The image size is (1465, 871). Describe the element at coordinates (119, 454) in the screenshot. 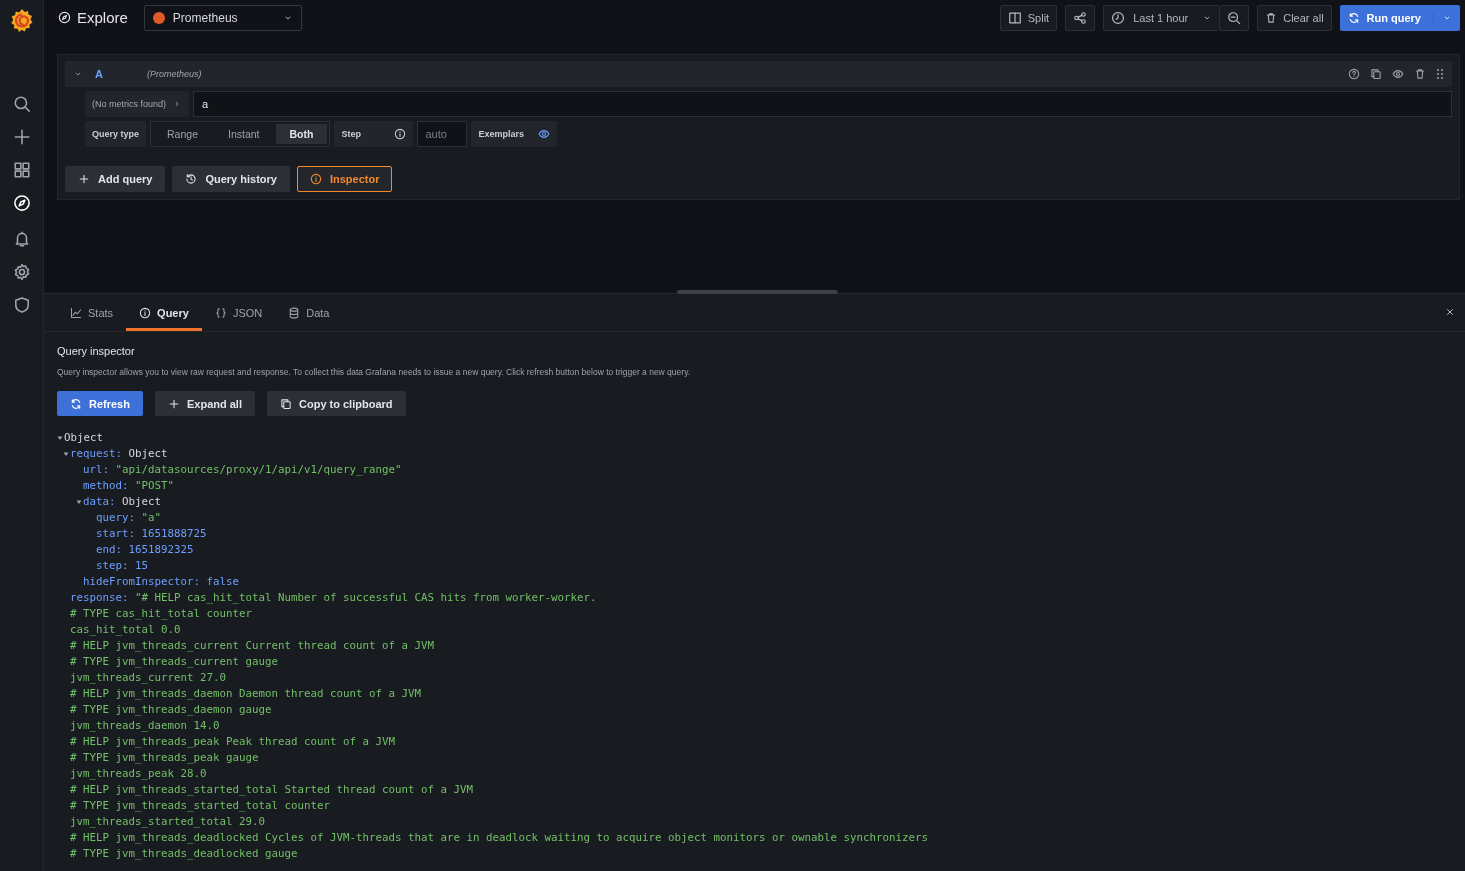

I see `tree-entry: request: Object` at that location.